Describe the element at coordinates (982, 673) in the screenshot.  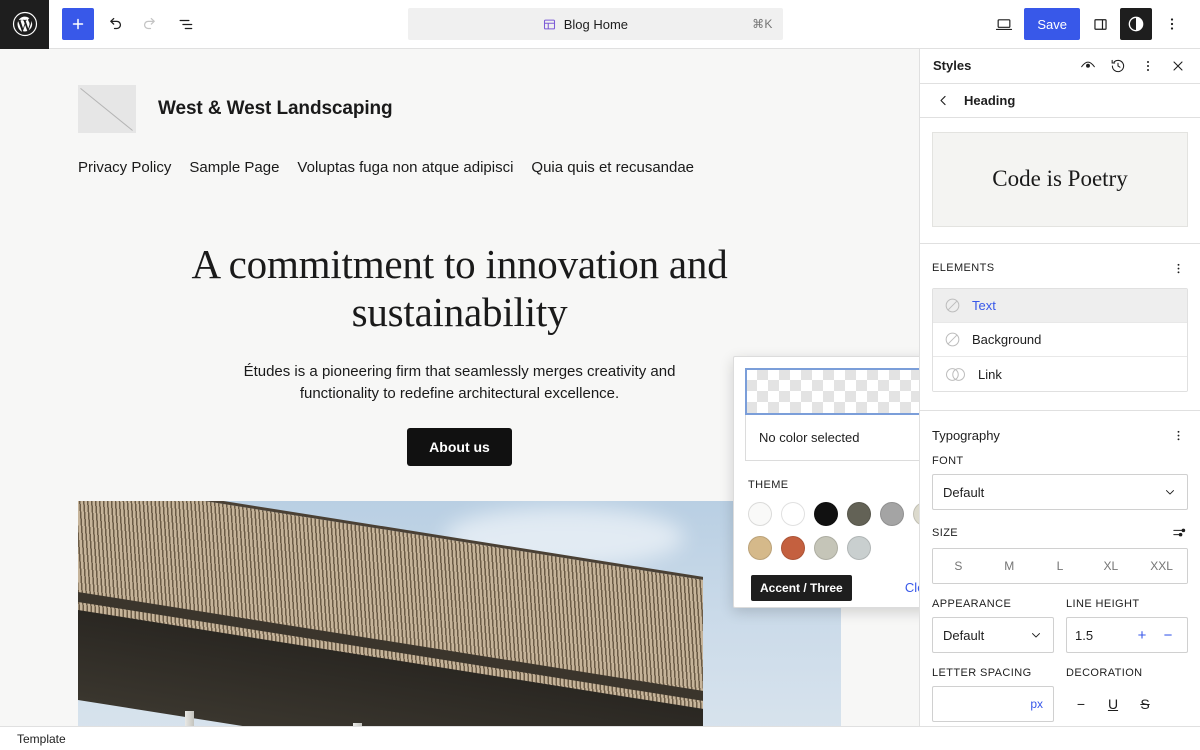
I see `letter-spacing-field-label: Letter spacing` at that location.